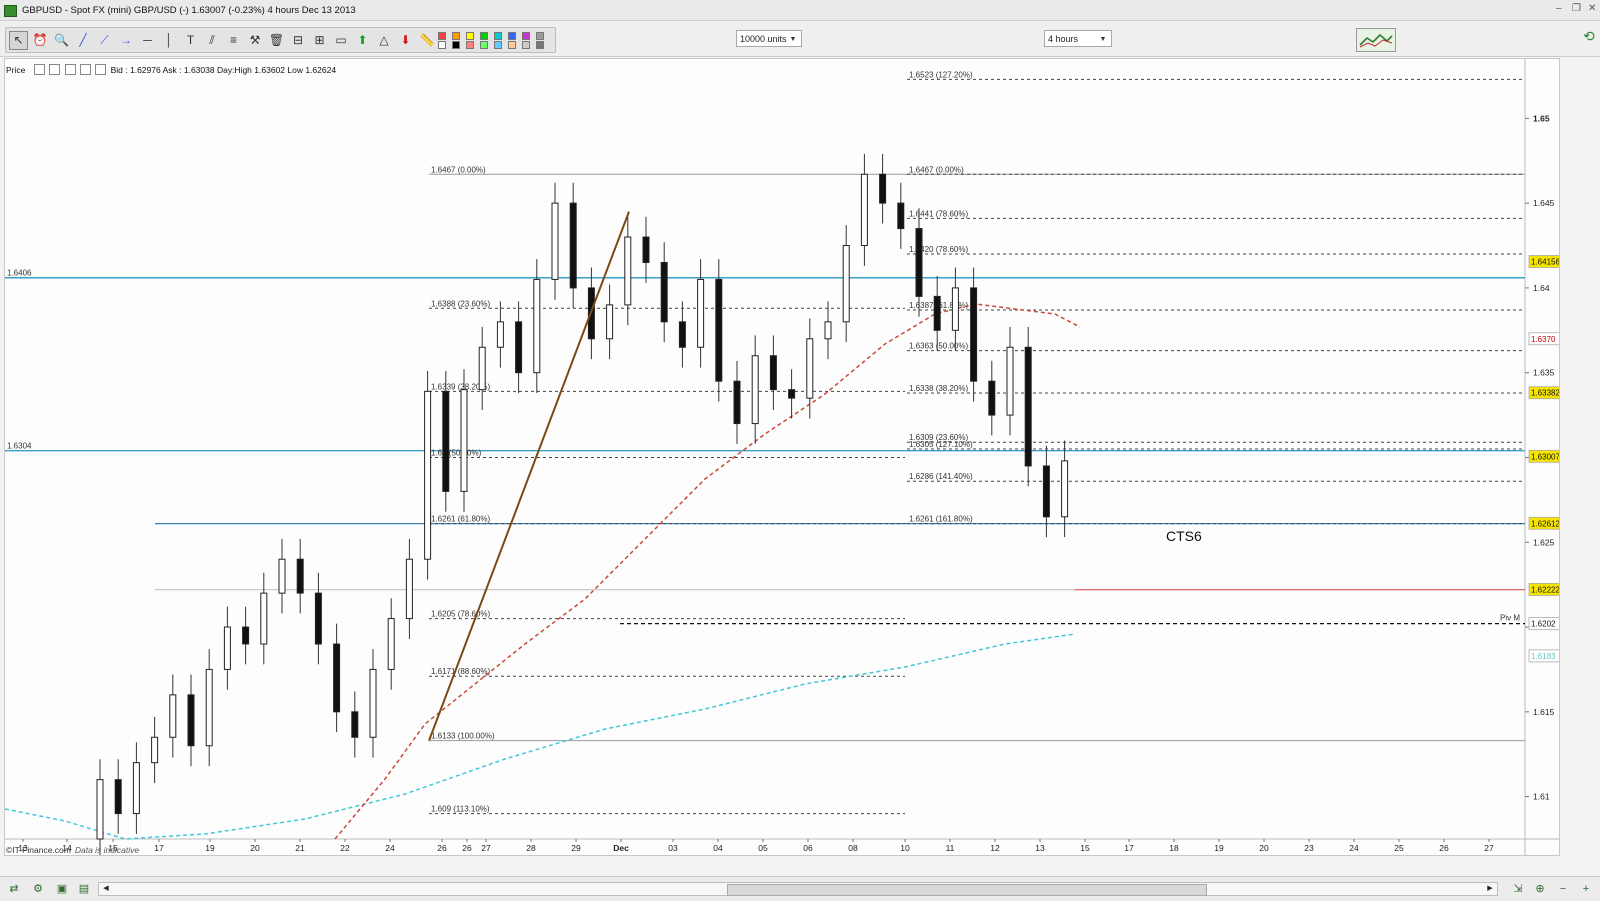  Describe the element at coordinates (1563, 889) in the screenshot. I see `zoom-out-icon: −` at that location.